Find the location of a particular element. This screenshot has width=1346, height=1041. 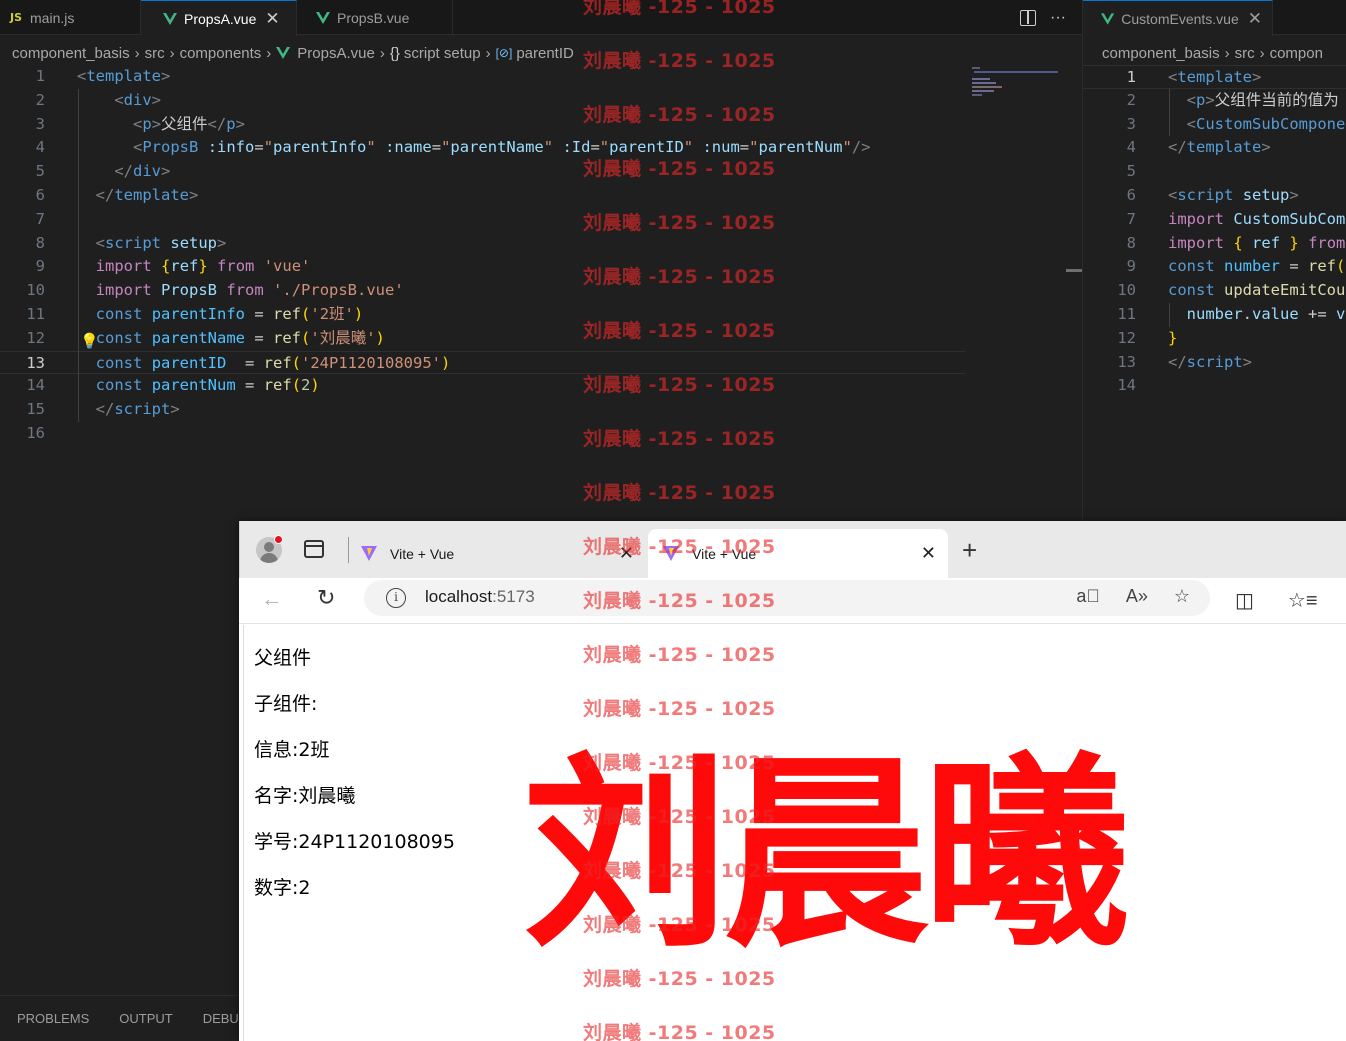

editor-tab-bar: JS main.js PropsA.vue ✕ PropsB.vue is located at coordinates (541, 18).